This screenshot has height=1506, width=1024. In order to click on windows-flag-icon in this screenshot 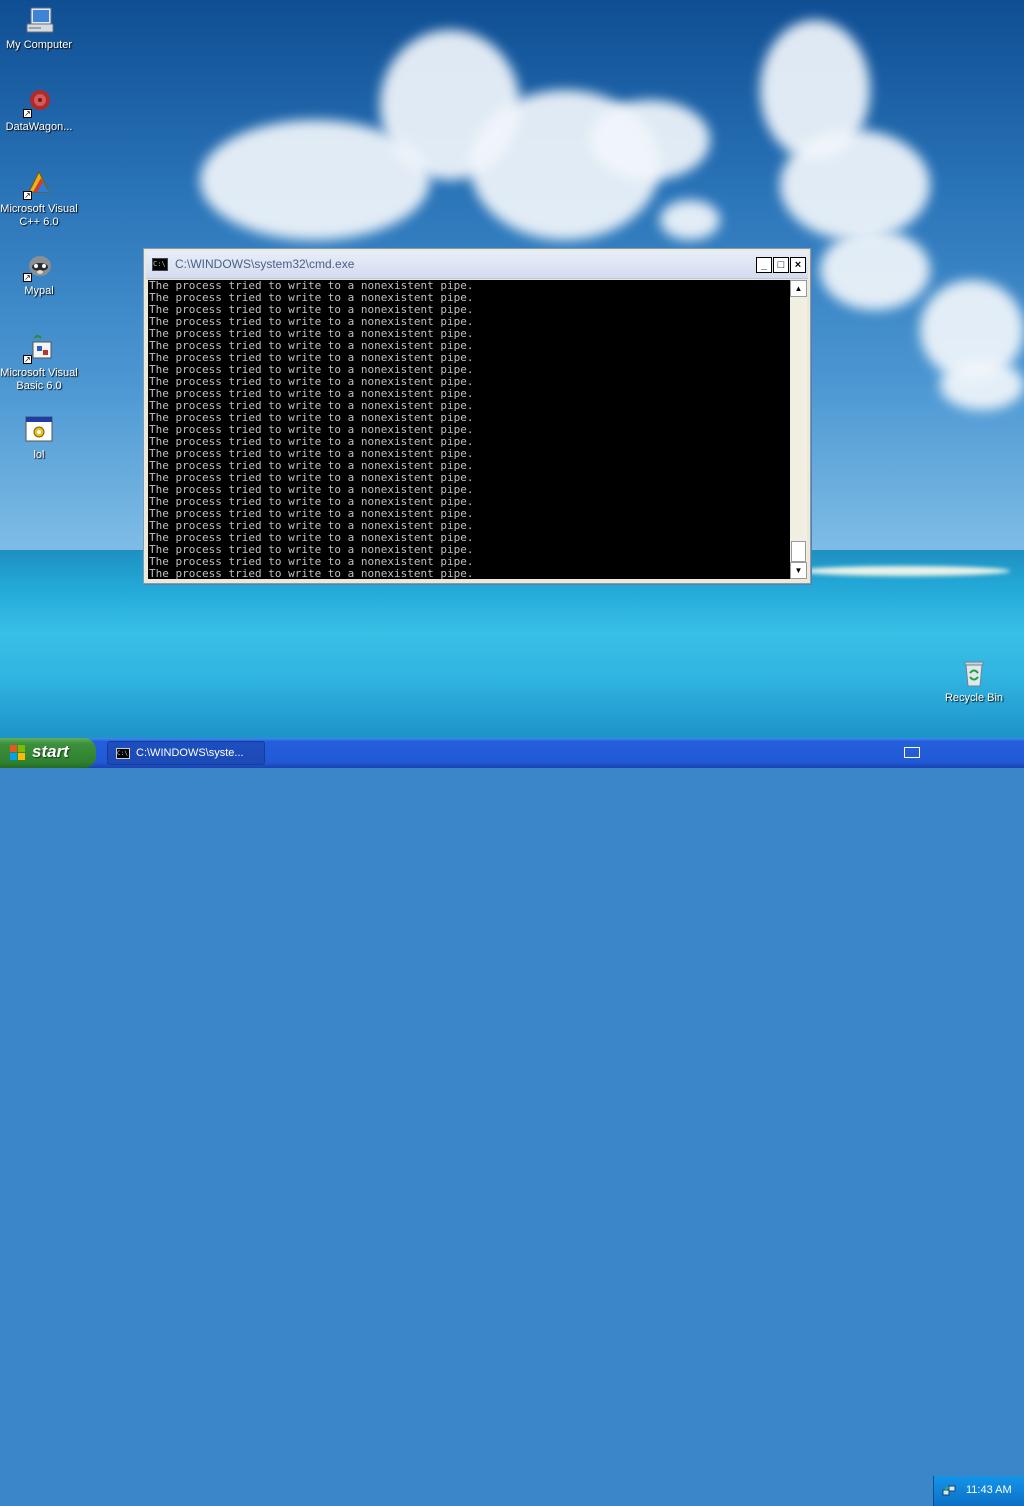, I will do `click(18, 753)`.